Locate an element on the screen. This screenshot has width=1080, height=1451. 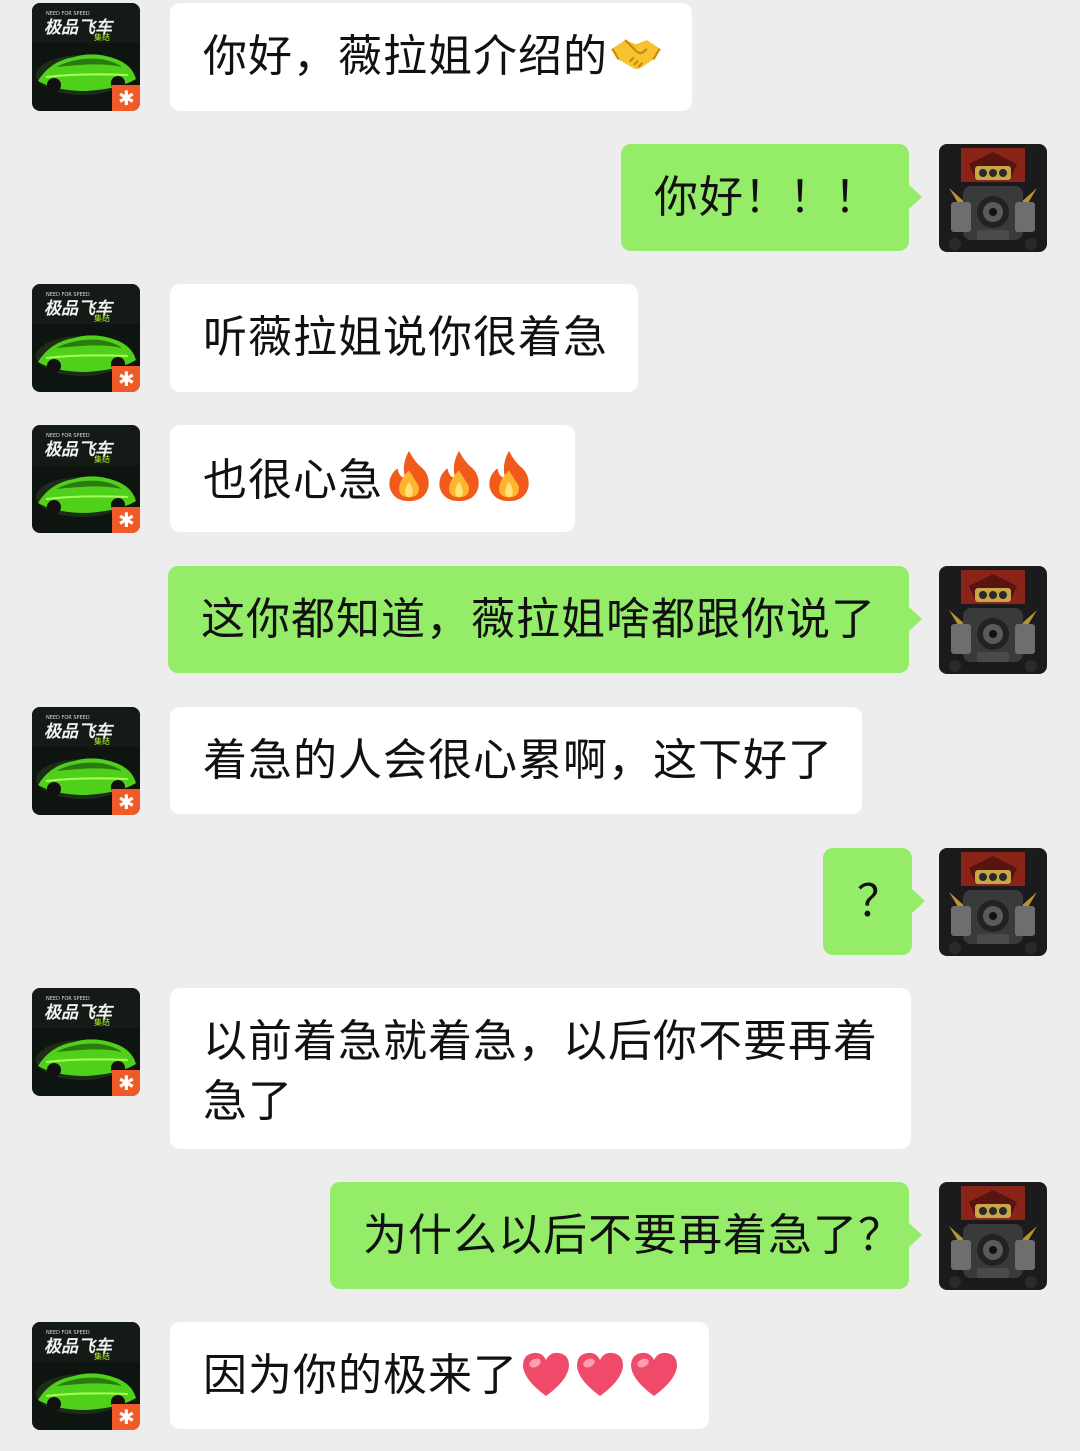
message-text: 听薇拉姐说你很着急 is located at coordinates (405, 337).